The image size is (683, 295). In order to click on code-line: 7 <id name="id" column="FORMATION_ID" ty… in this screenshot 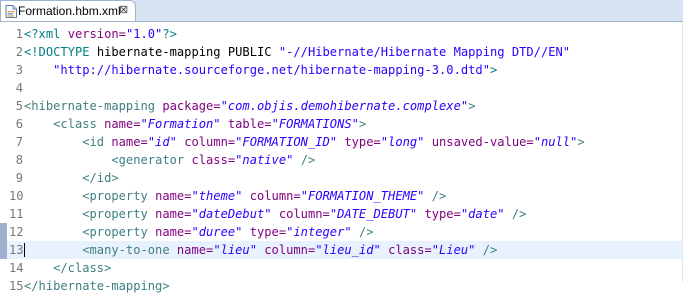, I will do `click(341, 142)`.